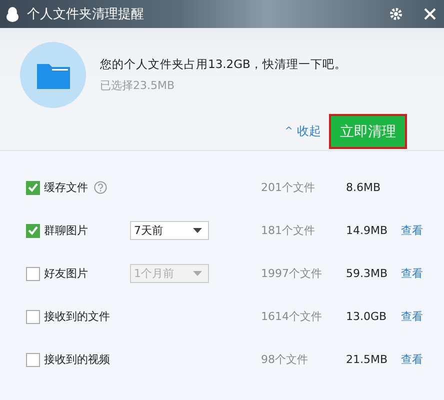 The height and width of the screenshot is (400, 444). Describe the element at coordinates (169, 230) in the screenshot. I see `period-dropdown: 7天前` at that location.